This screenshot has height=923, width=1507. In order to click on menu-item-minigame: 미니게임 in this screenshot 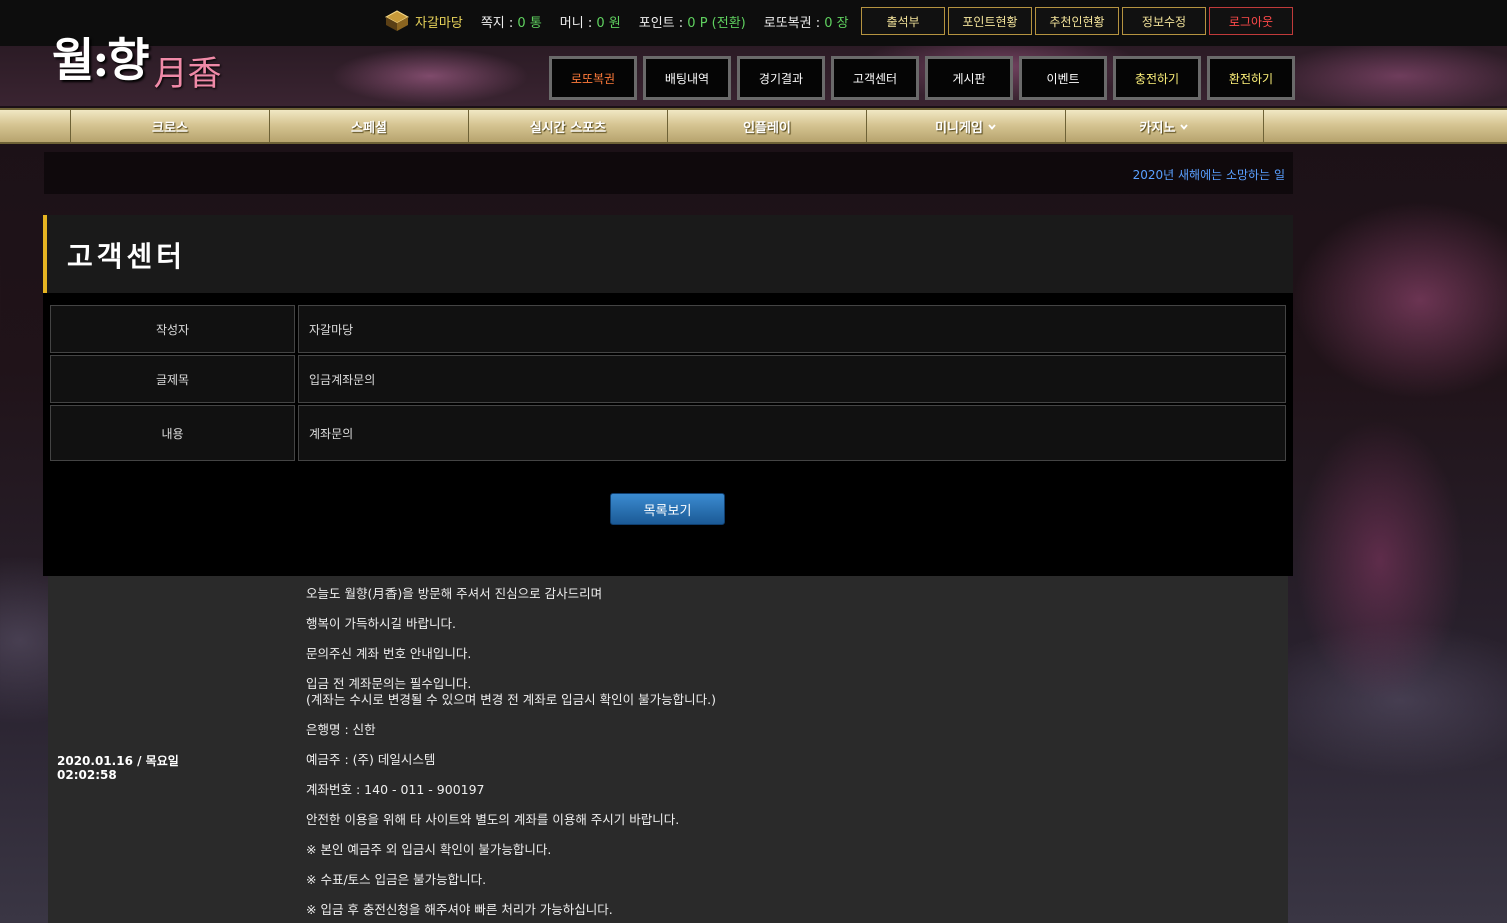, I will do `click(965, 126)`.